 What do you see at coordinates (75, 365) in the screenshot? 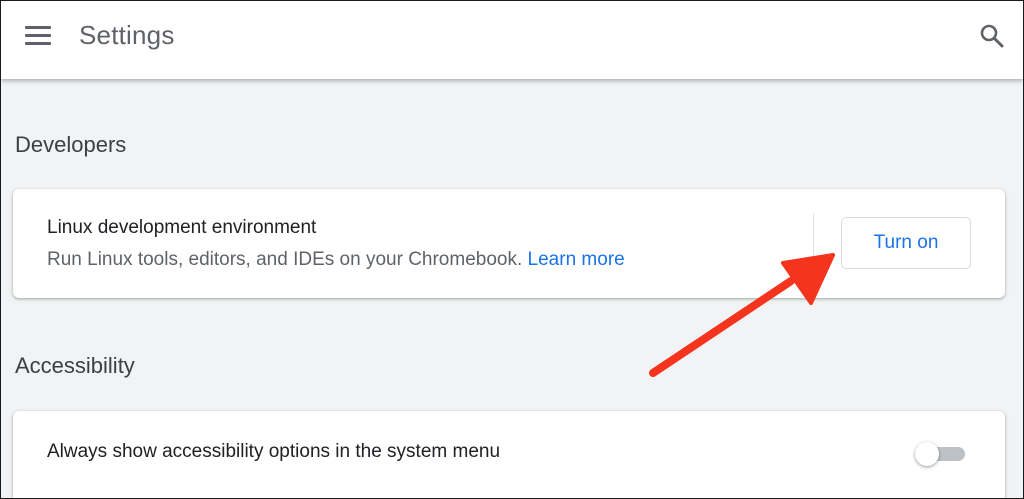
I see `section-heading-accessibility: Accessibility` at bounding box center [75, 365].